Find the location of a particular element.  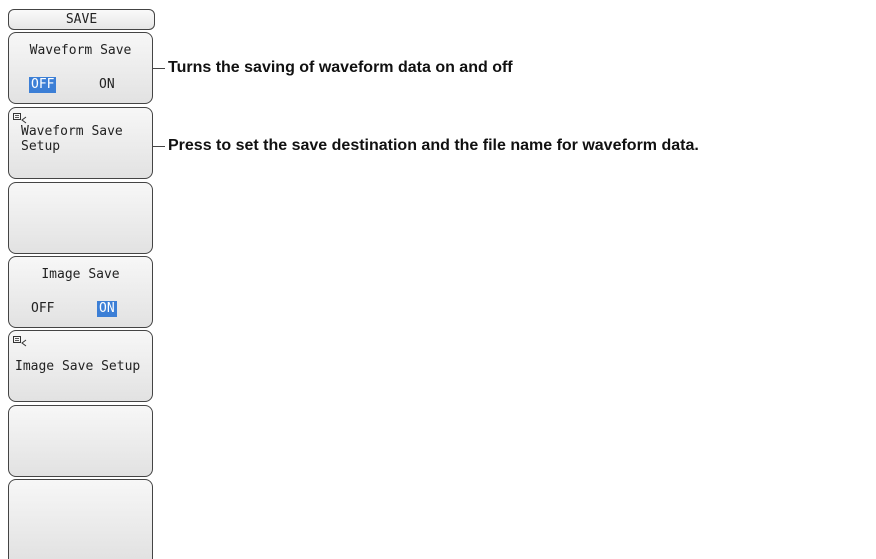

image-save-setup-key: Image Save Setup is located at coordinates (80, 366).